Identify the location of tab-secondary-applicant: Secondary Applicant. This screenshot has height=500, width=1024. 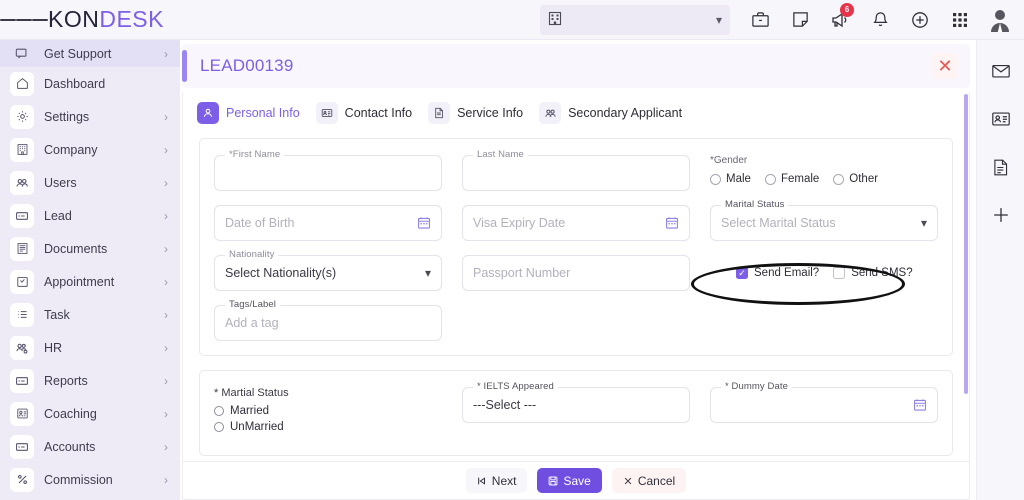
(610, 113).